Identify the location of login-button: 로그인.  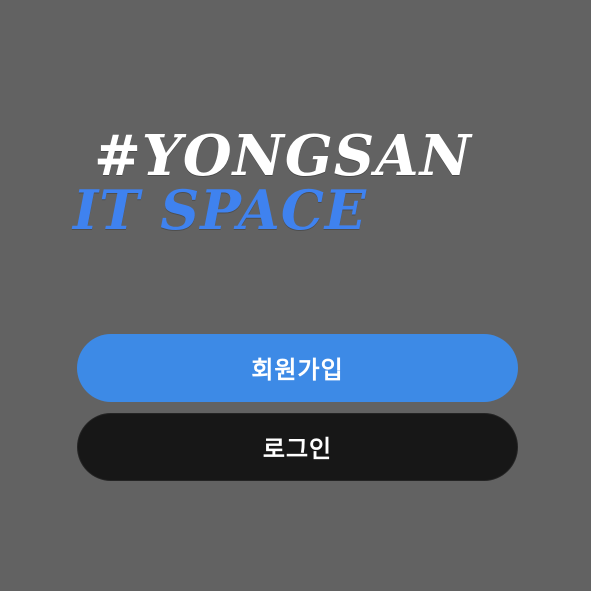
(297, 447).